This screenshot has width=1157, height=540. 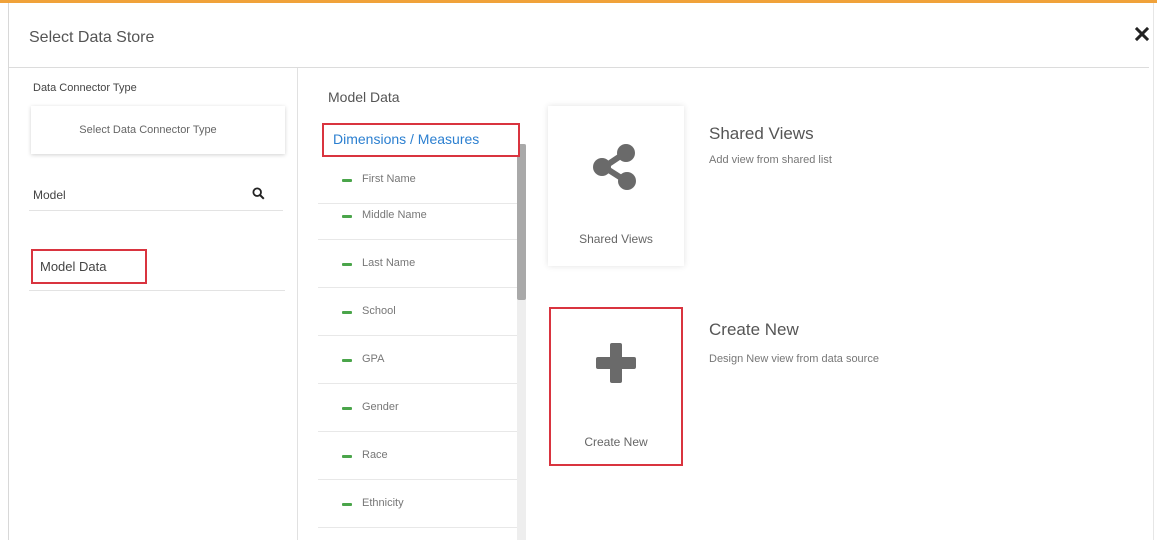 What do you see at coordinates (794, 359) in the screenshot?
I see `create-new-description: Design New view from data source` at bounding box center [794, 359].